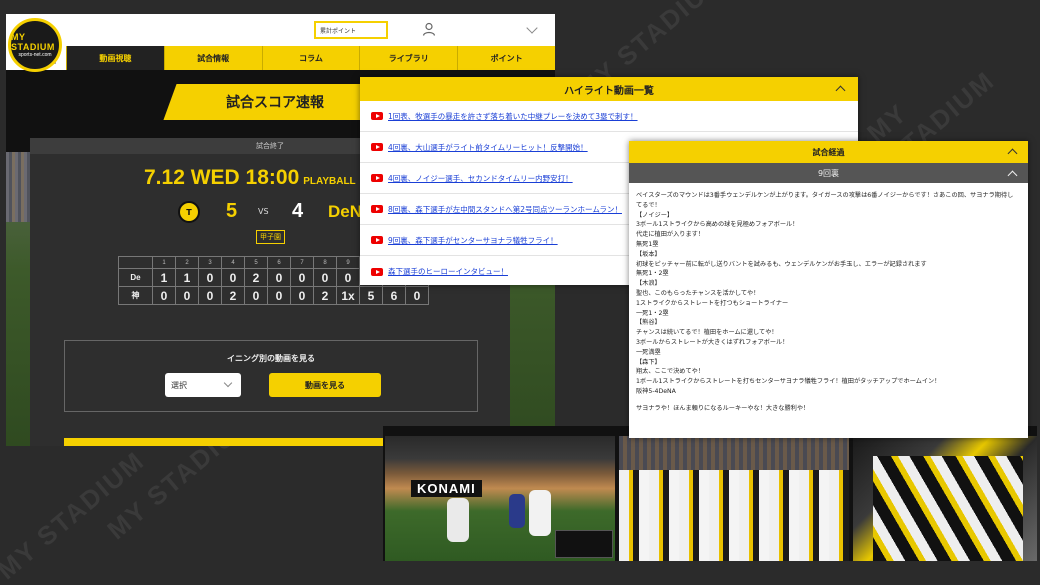 This screenshot has height=585, width=1040. I want to click on pbp-line: 無死1・2塁, so click(652, 274).